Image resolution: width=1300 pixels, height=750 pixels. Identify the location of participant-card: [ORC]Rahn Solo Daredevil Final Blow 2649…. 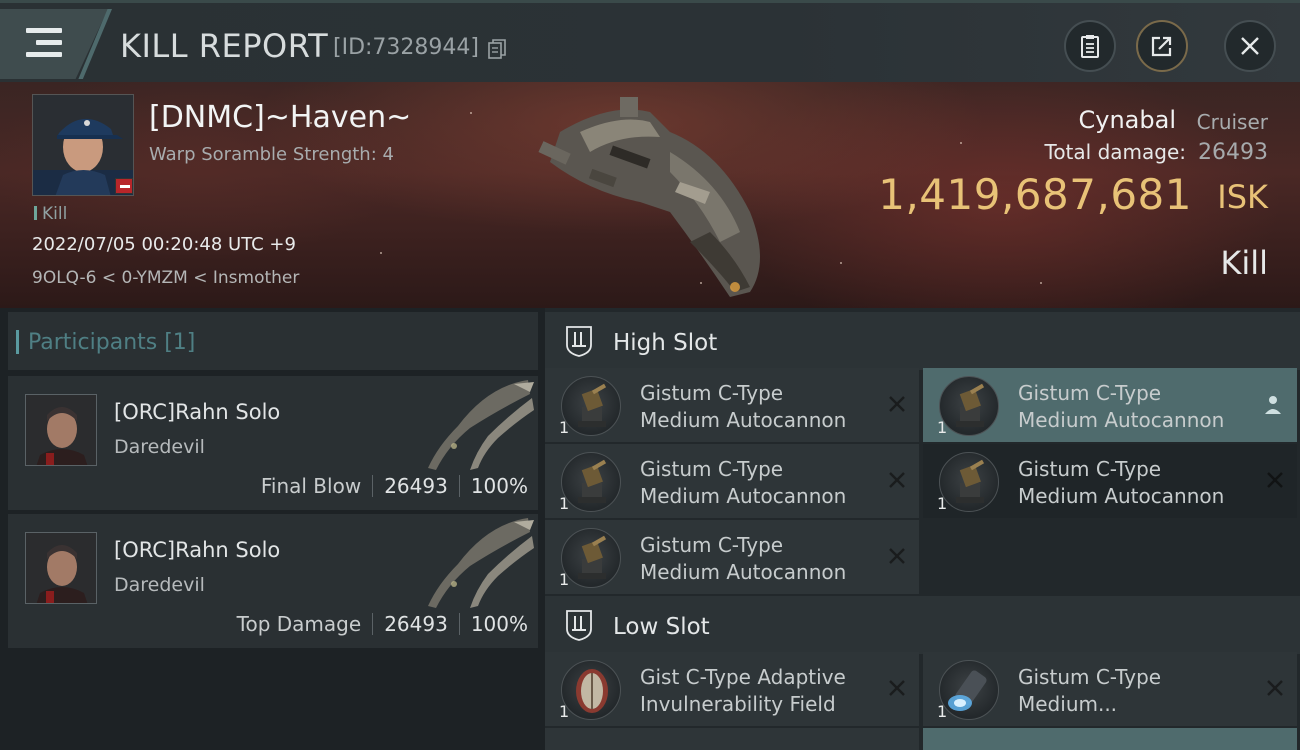
(273, 443).